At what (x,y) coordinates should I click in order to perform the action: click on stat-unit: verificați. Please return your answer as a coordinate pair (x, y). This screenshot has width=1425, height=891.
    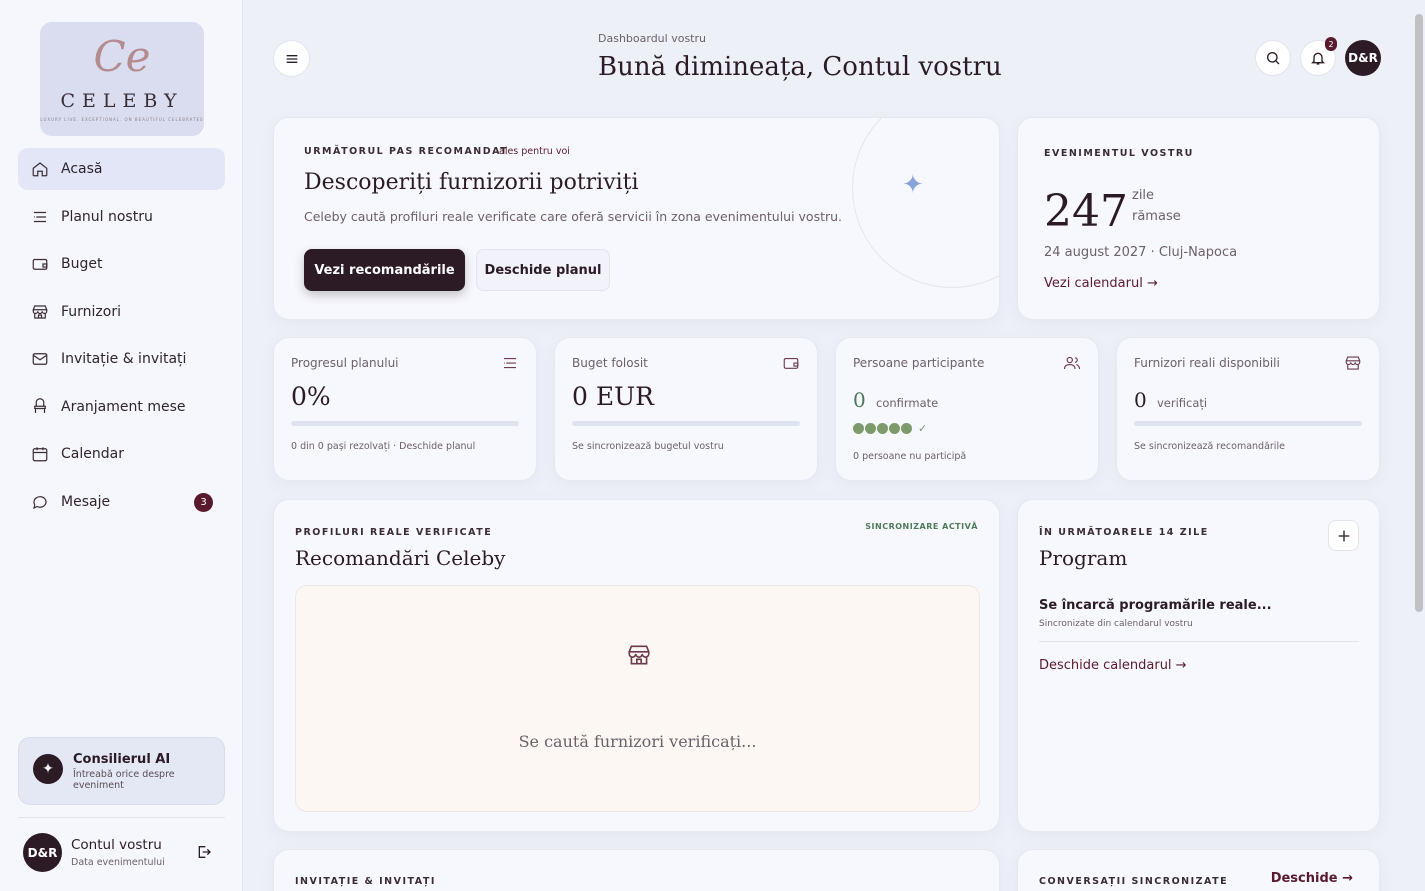
    Looking at the image, I should click on (1182, 403).